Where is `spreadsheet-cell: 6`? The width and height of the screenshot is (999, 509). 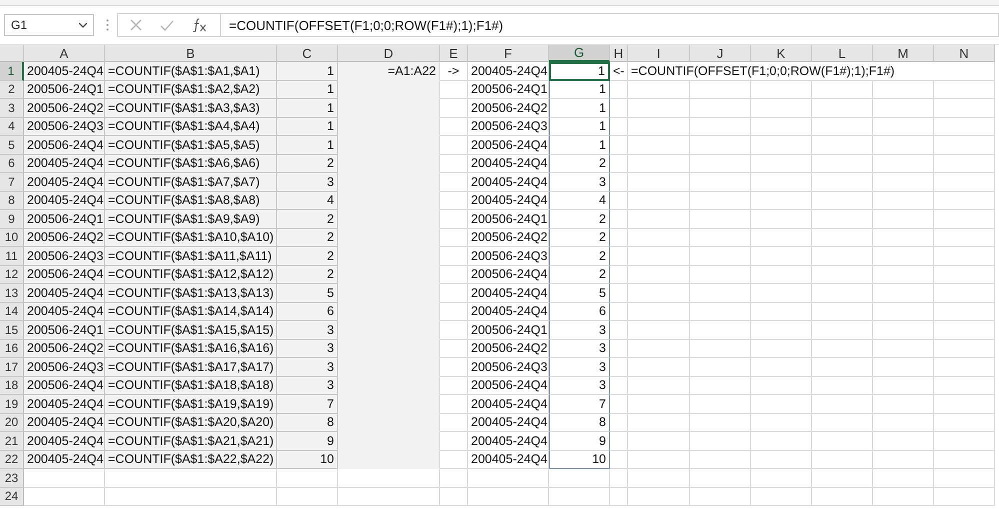 spreadsheet-cell: 6 is located at coordinates (307, 311).